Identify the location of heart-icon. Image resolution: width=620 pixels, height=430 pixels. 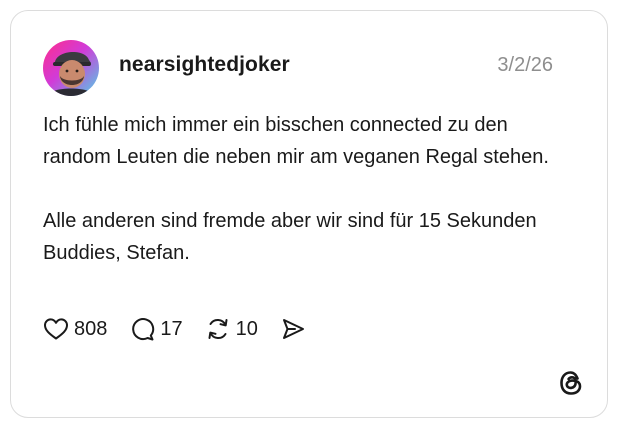
(56, 329).